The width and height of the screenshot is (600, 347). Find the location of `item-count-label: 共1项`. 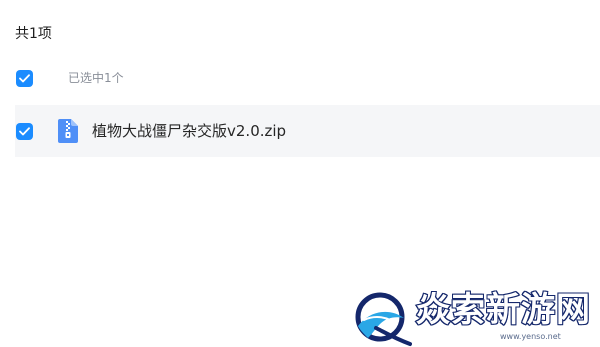

item-count-label: 共1项 is located at coordinates (33, 34).